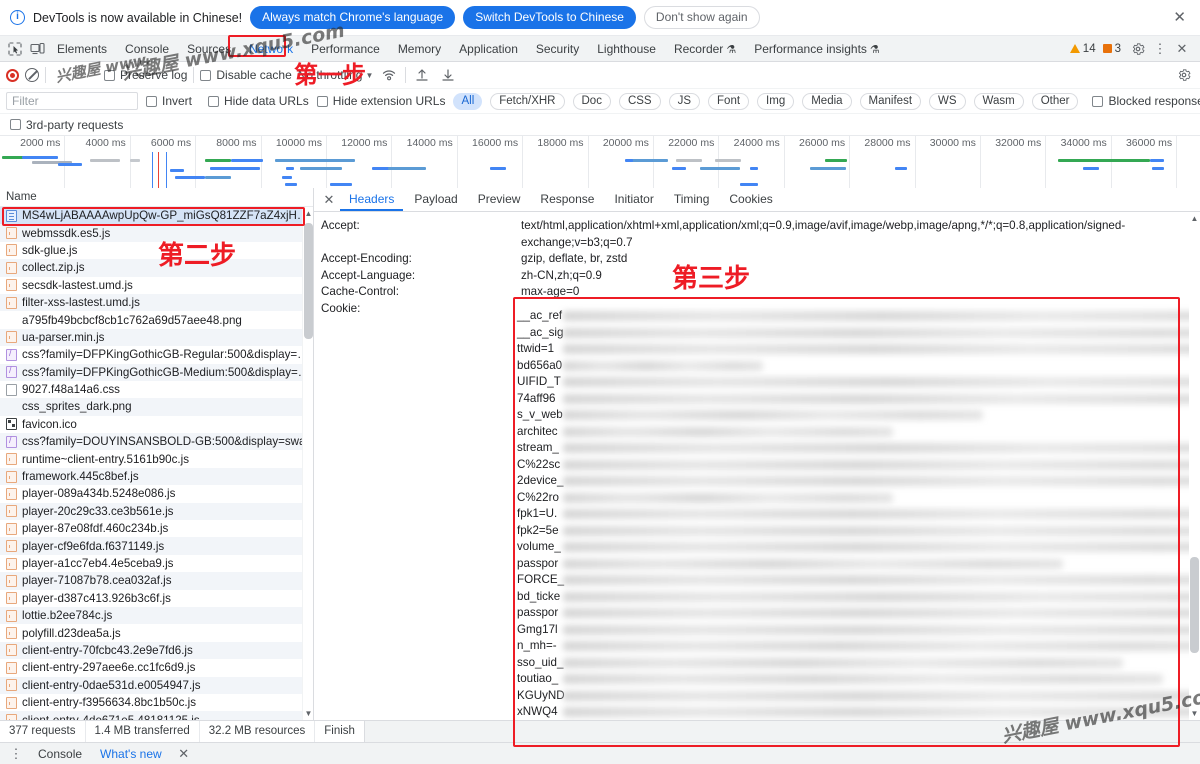  What do you see at coordinates (60, 754) in the screenshot?
I see `drawer-tab-console: Console` at bounding box center [60, 754].